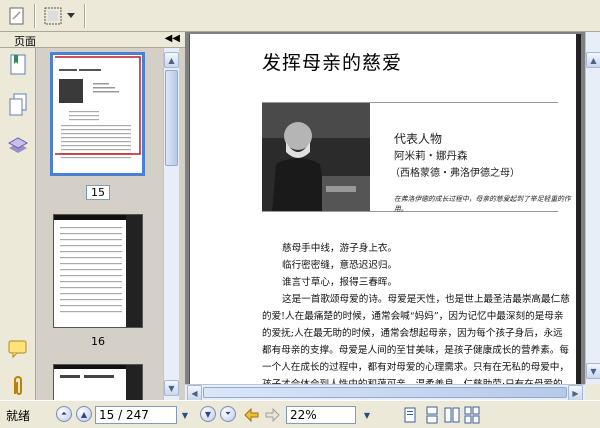  Describe the element at coordinates (18, 105) in the screenshot. I see `pages-thumbnails-icon` at that location.